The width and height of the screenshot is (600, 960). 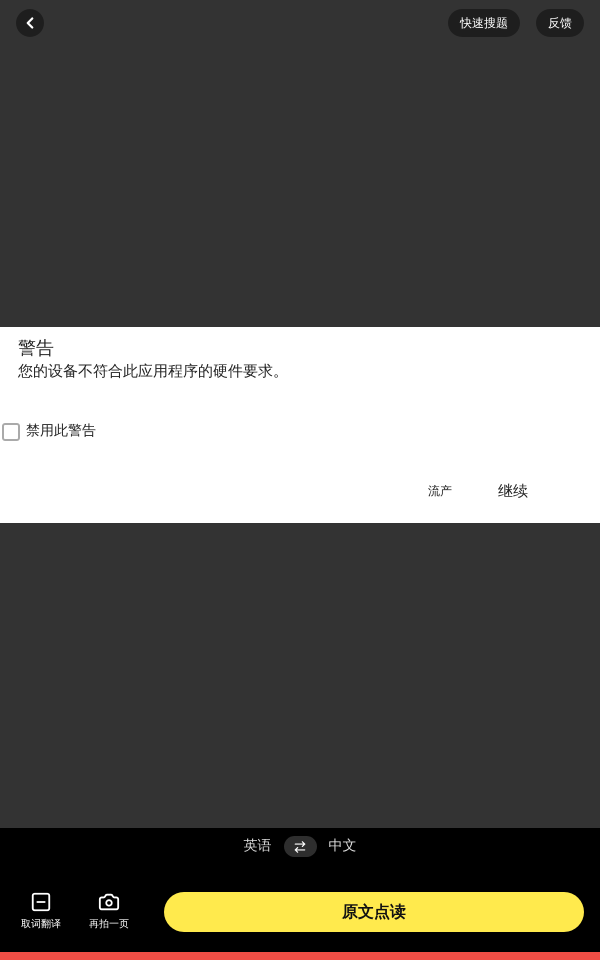 I want to click on swap-icon, so click(x=300, y=847).